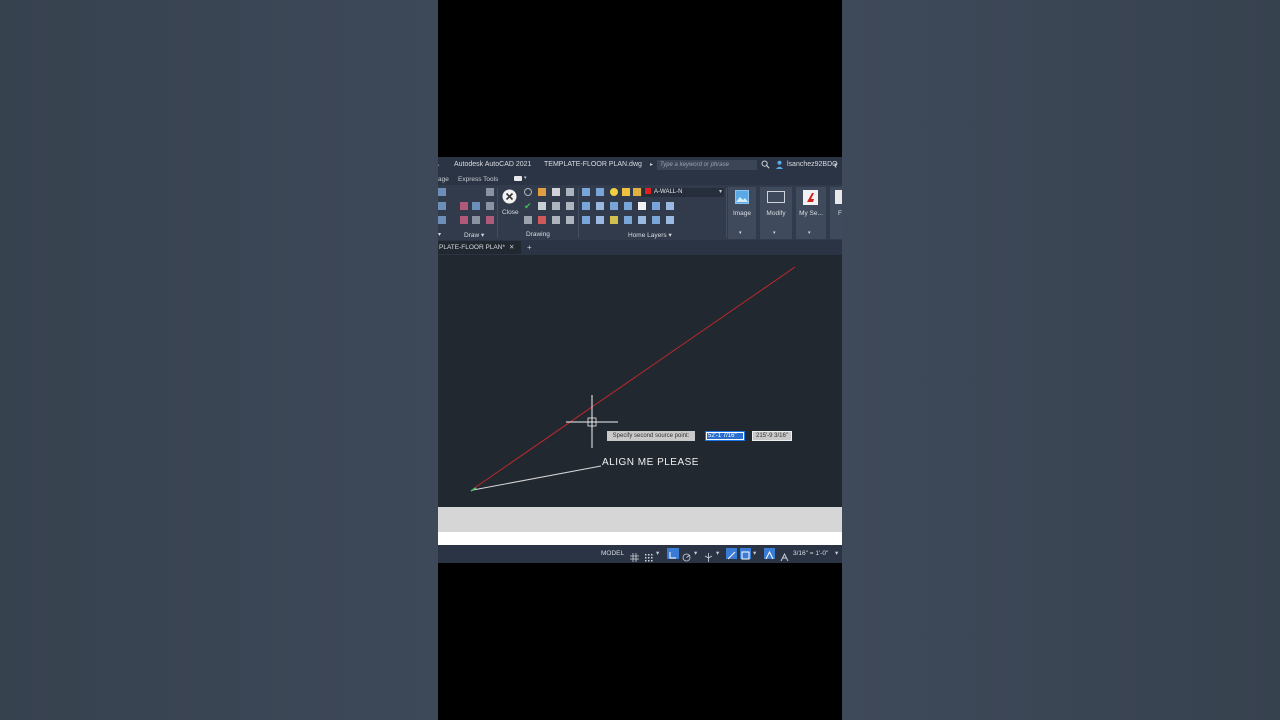 The height and width of the screenshot is (720, 1280). I want to click on model-space-button: MODEL, so click(612, 553).